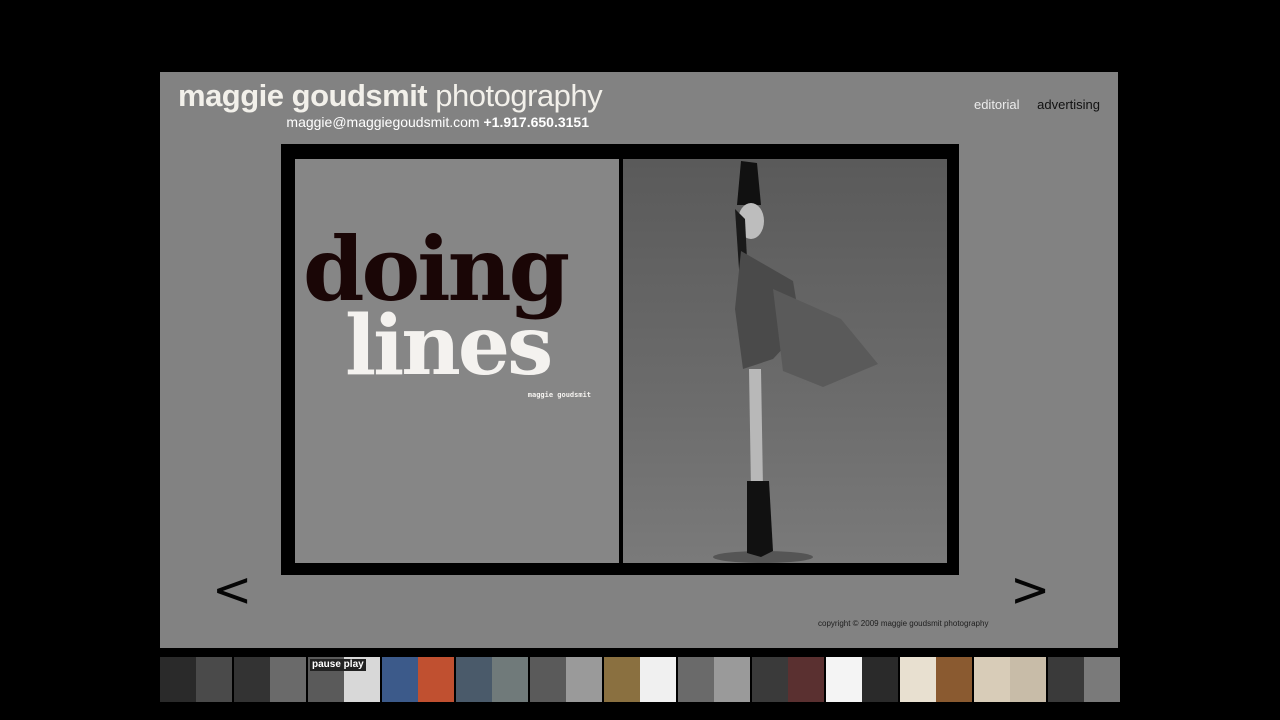 The image size is (1280, 720). What do you see at coordinates (1030, 104) in the screenshot?
I see `main-nav: editorial advertising` at bounding box center [1030, 104].